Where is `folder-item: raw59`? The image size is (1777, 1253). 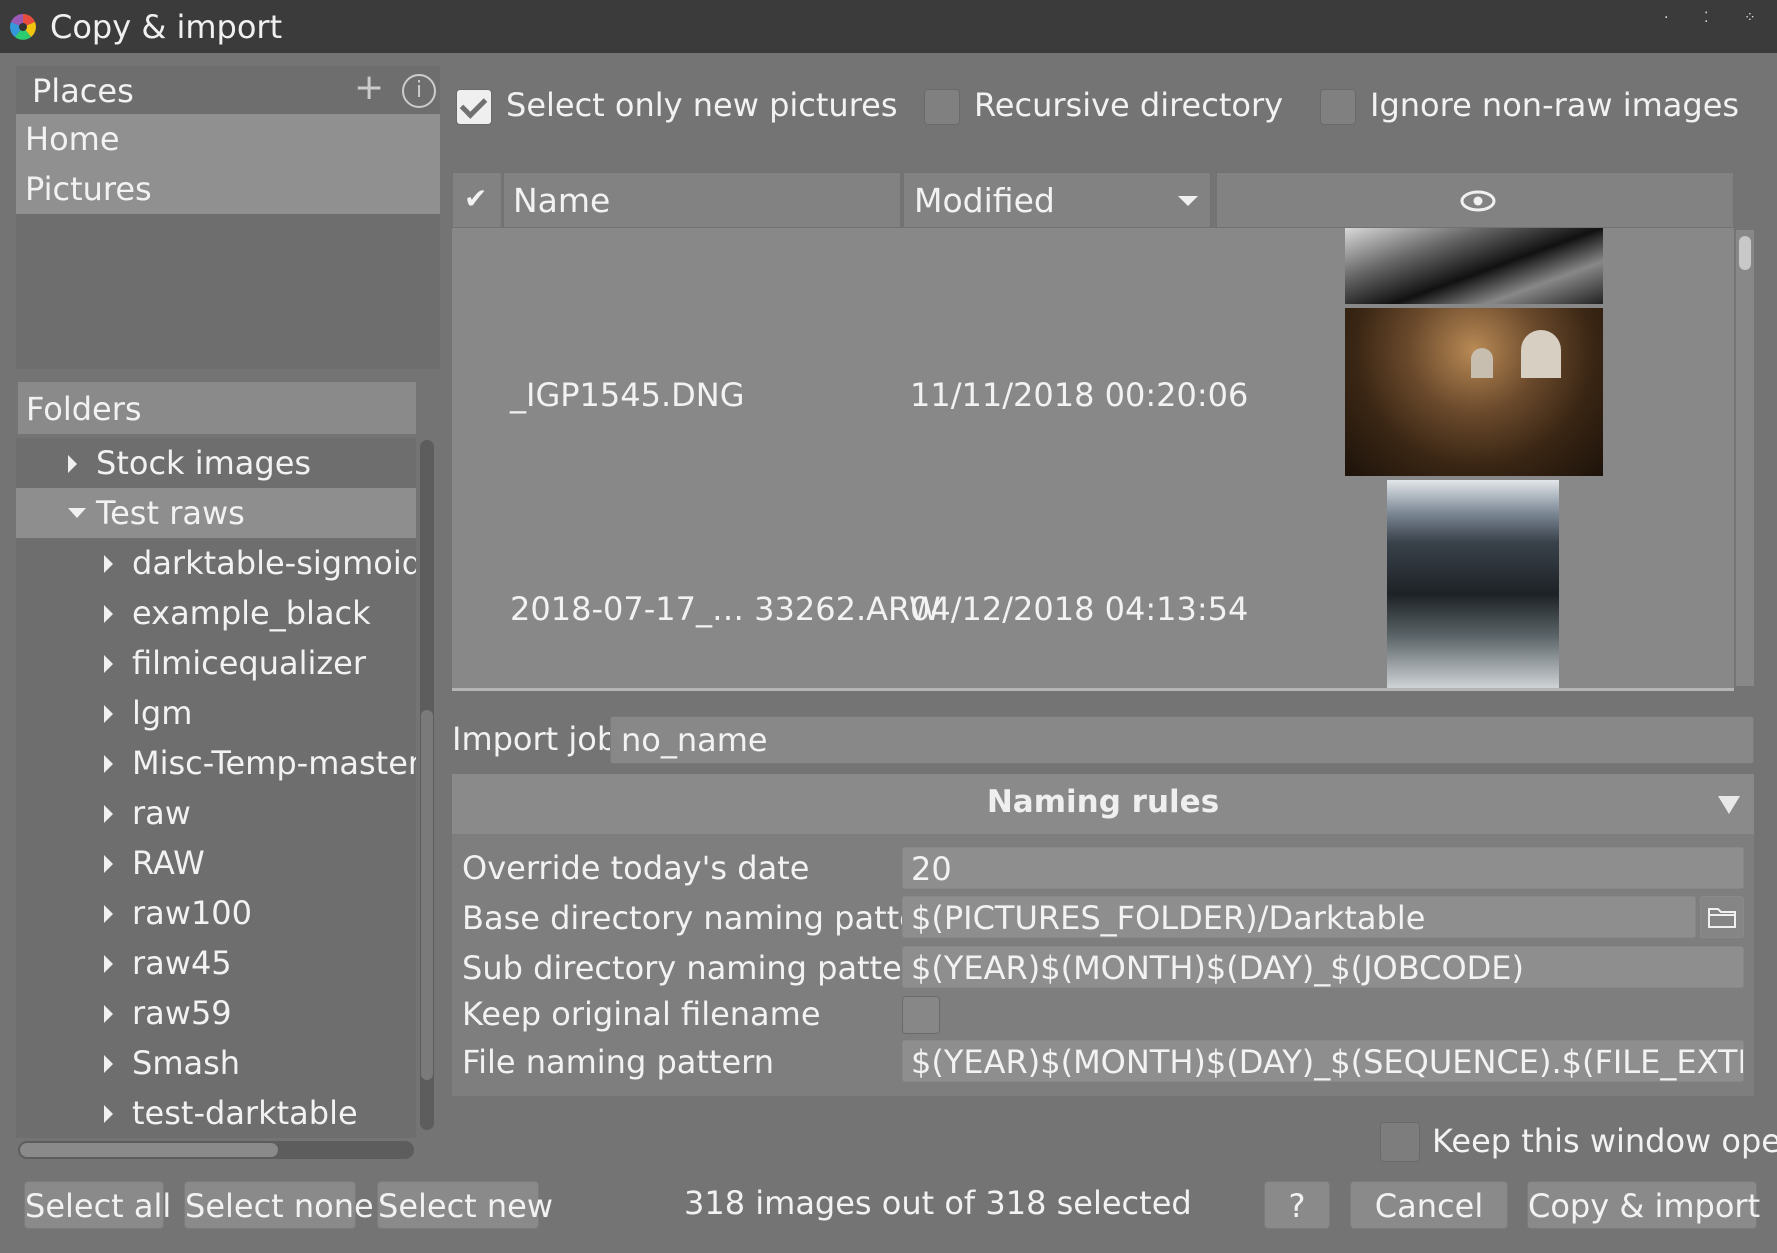
folder-item: raw59 is located at coordinates (216, 1013).